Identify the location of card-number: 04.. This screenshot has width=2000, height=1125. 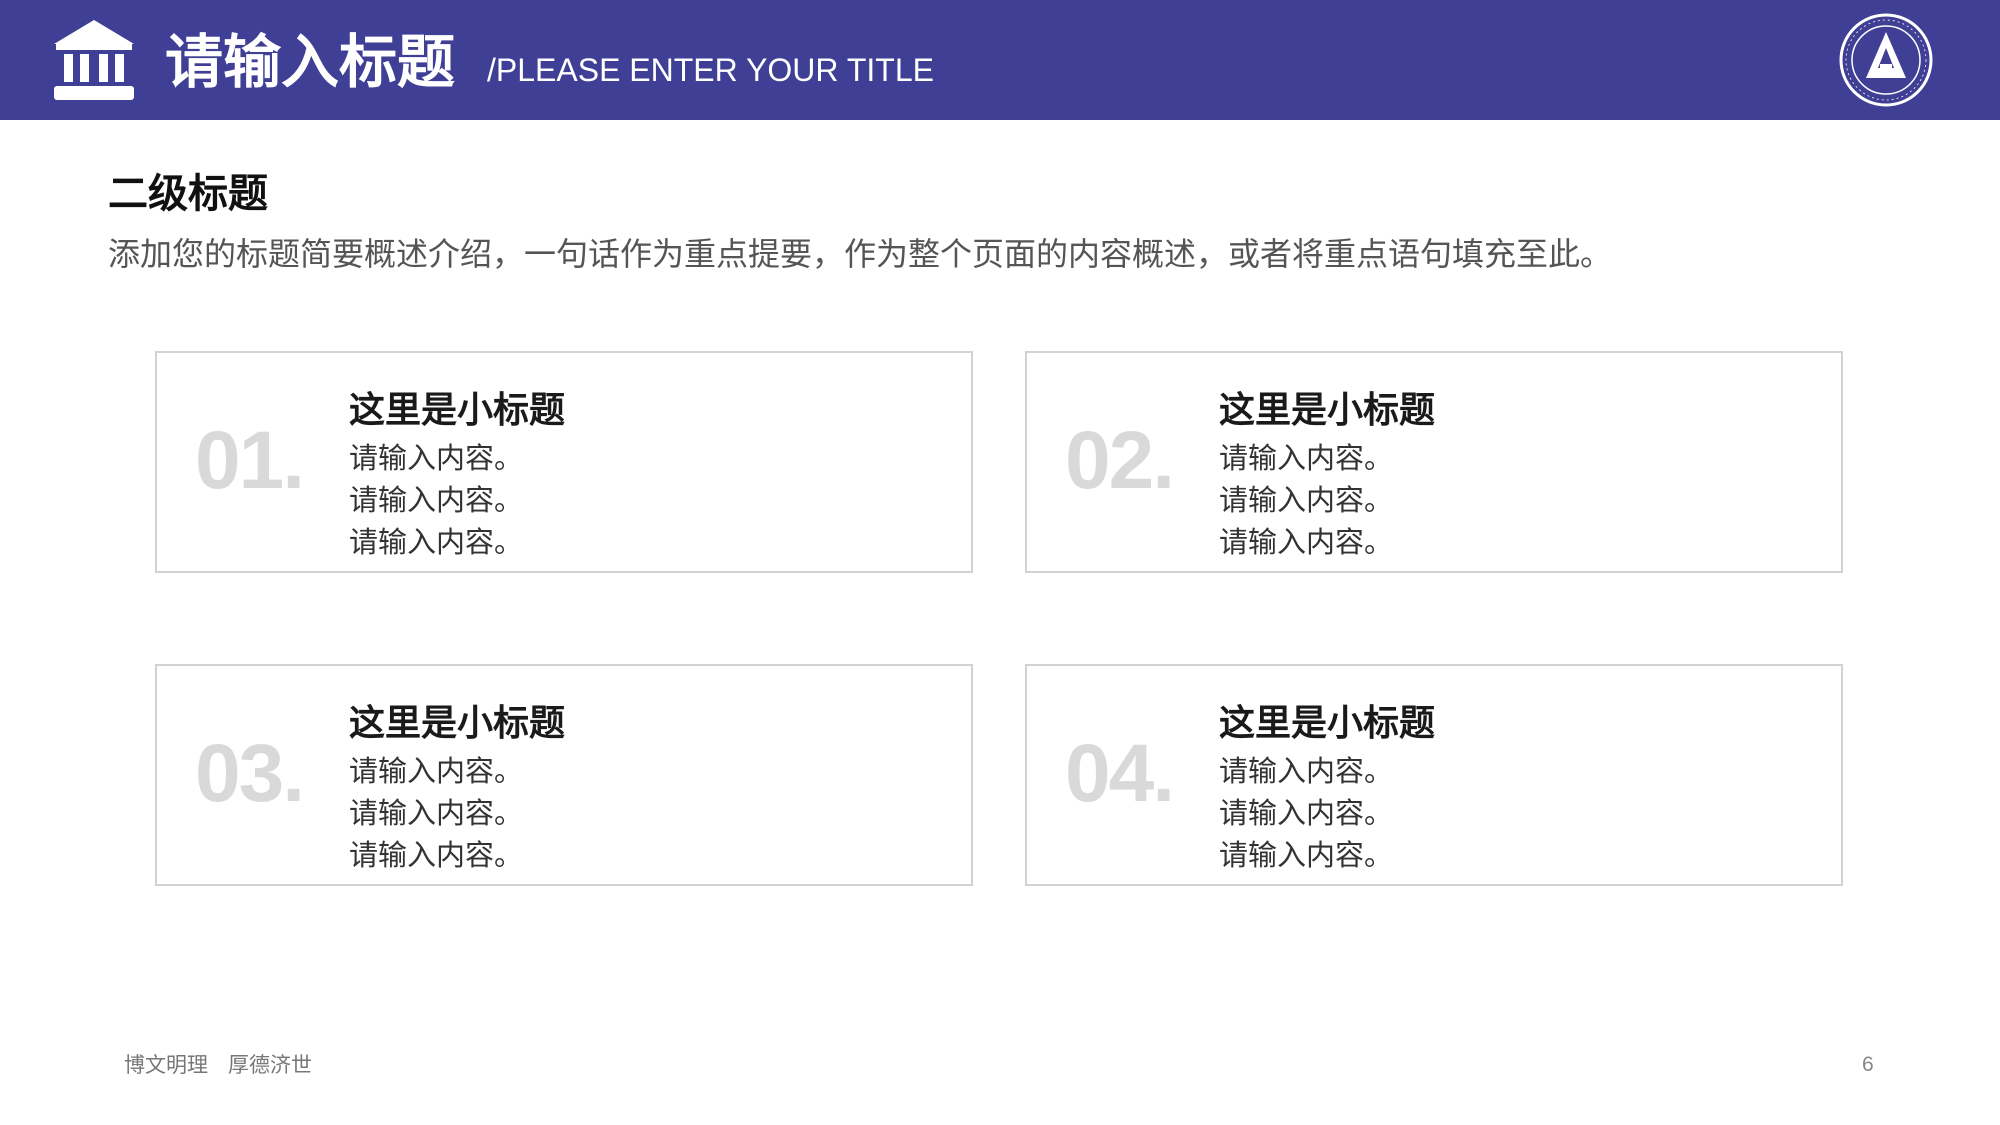
(1120, 773).